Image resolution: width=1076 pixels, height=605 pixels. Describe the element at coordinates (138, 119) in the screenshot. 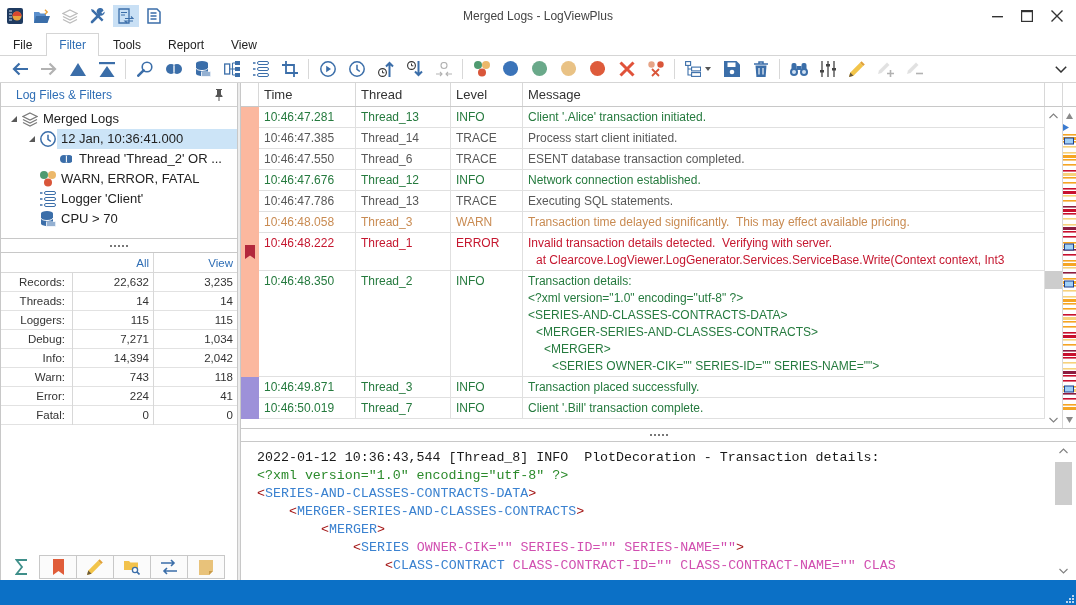

I see `tree-item: Merged Logs` at that location.